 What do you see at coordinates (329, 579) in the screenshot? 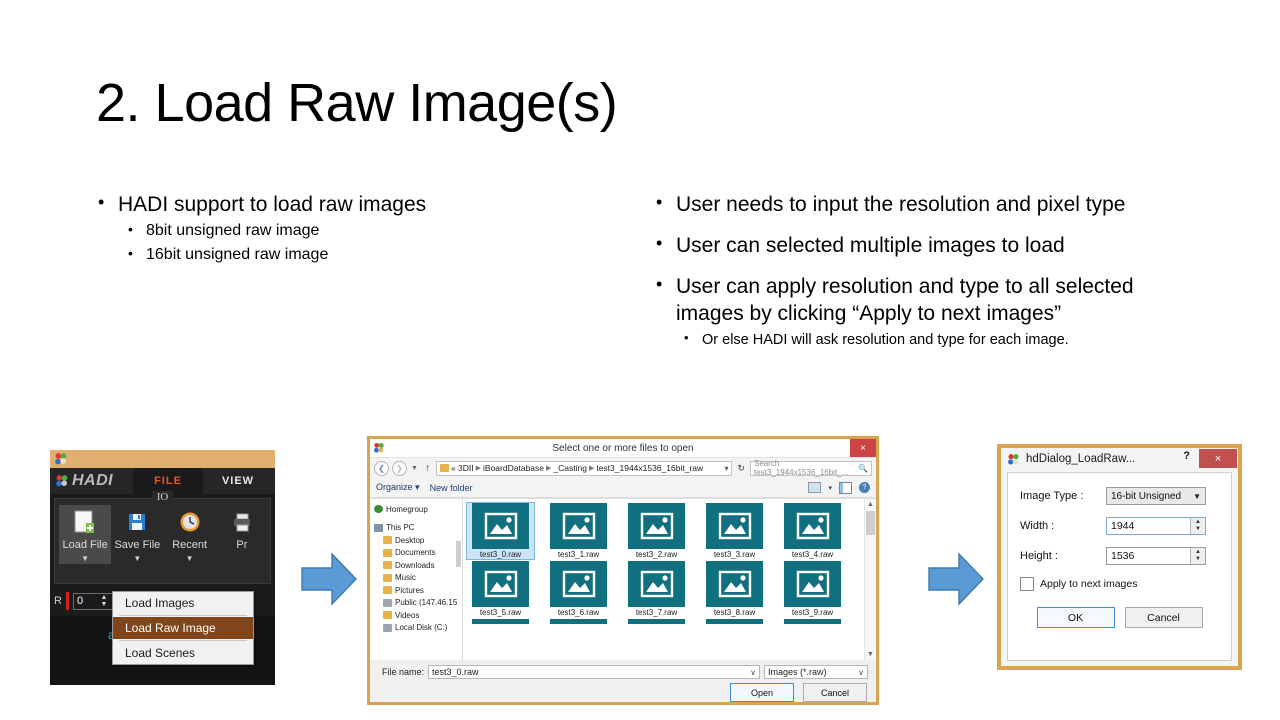
I see `right-arrow-icon` at bounding box center [329, 579].